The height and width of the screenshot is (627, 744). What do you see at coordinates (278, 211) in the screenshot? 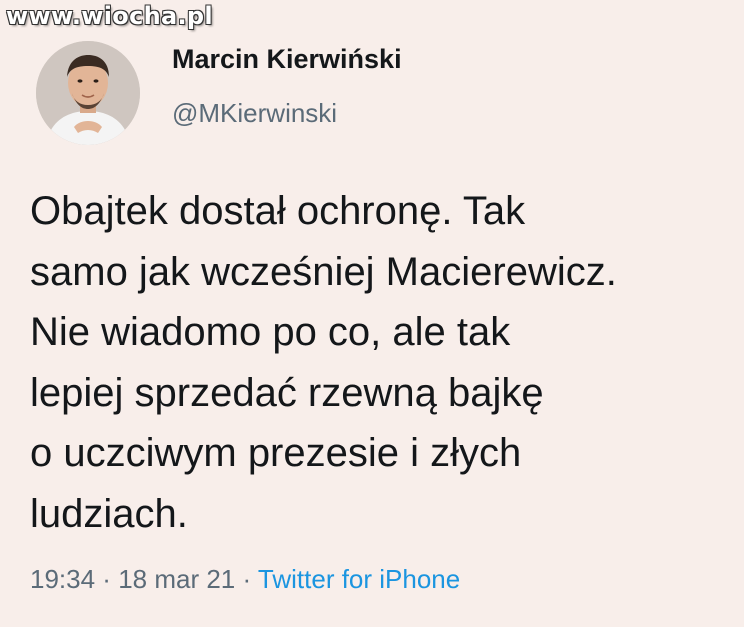
I see `tweet-line: Obajtek dostał ochronę. Tak` at bounding box center [278, 211].